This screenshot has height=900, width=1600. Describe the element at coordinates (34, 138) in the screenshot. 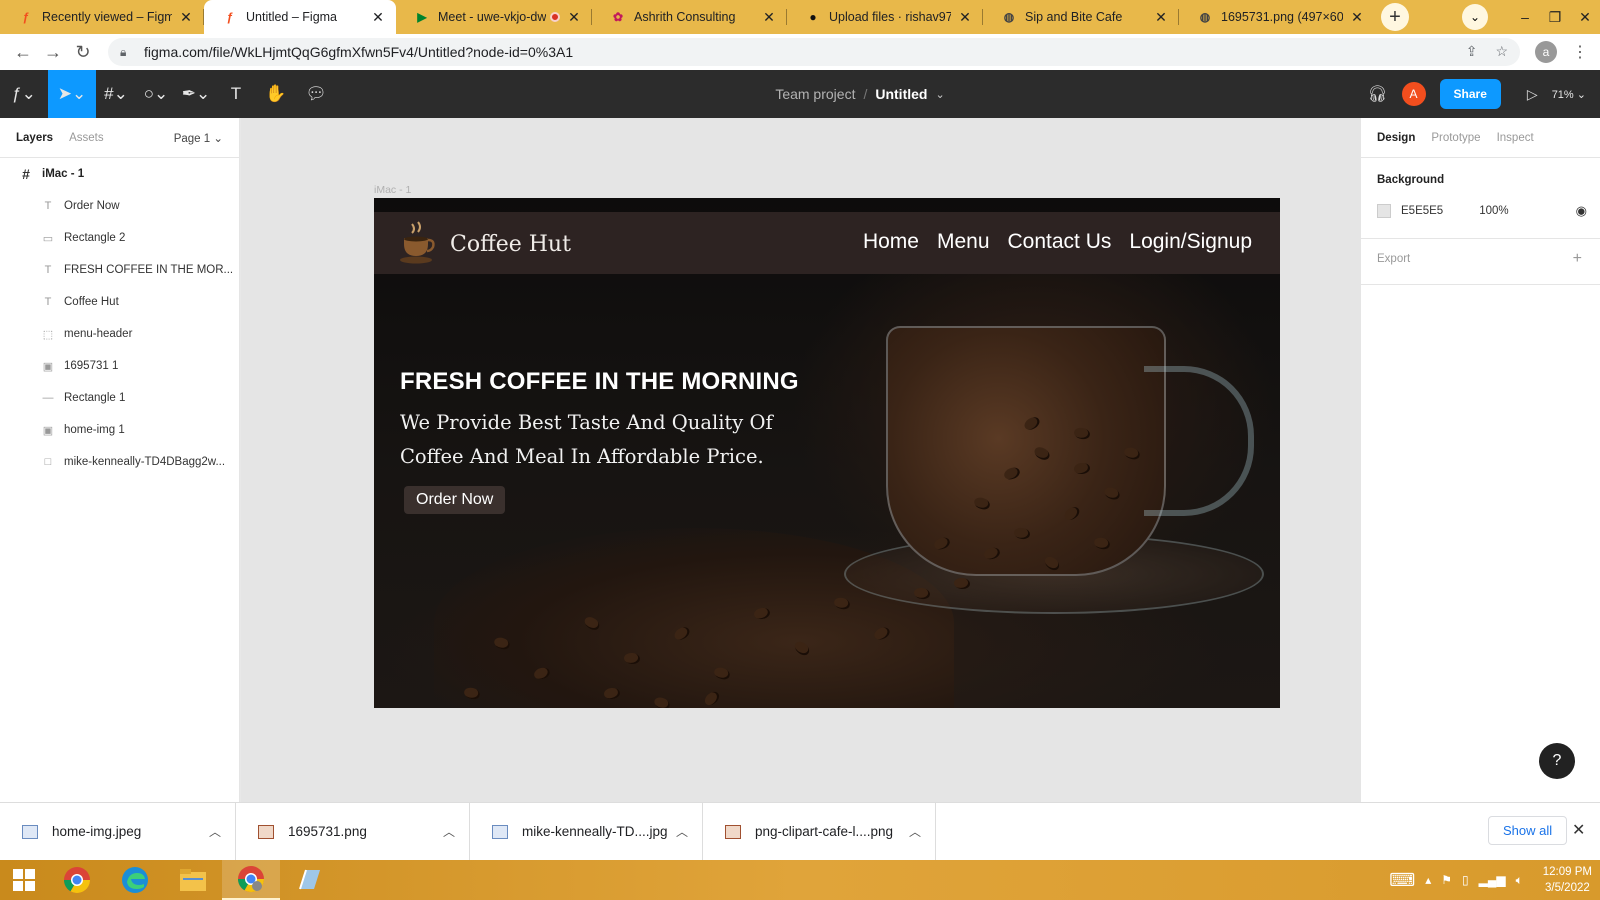

I see `tab-layers: Layers` at that location.